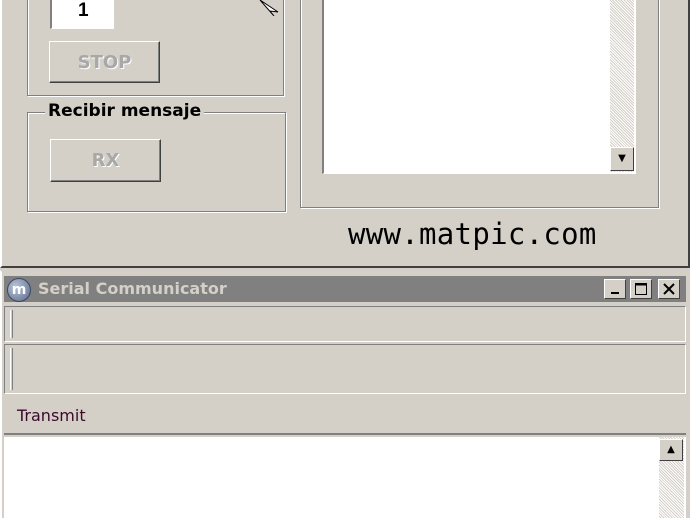  Describe the element at coordinates (82, 14) in the screenshot. I see `counter-field: 1` at that location.